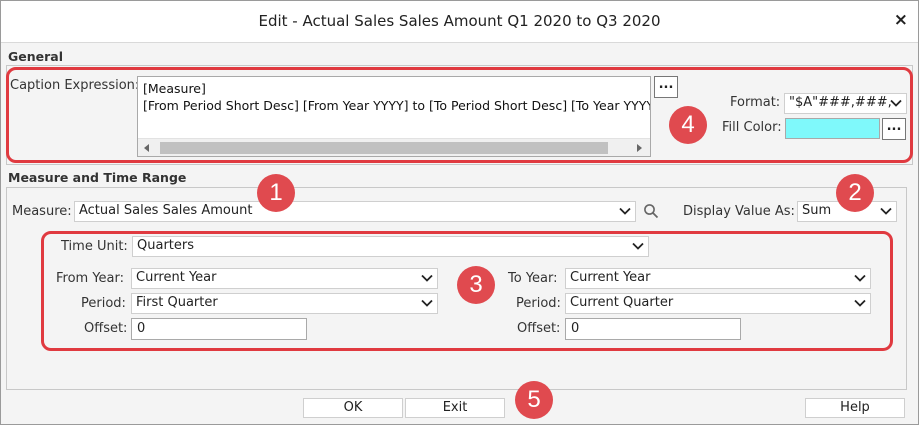 The image size is (919, 425). What do you see at coordinates (855, 408) in the screenshot?
I see `help-button: Help` at bounding box center [855, 408].